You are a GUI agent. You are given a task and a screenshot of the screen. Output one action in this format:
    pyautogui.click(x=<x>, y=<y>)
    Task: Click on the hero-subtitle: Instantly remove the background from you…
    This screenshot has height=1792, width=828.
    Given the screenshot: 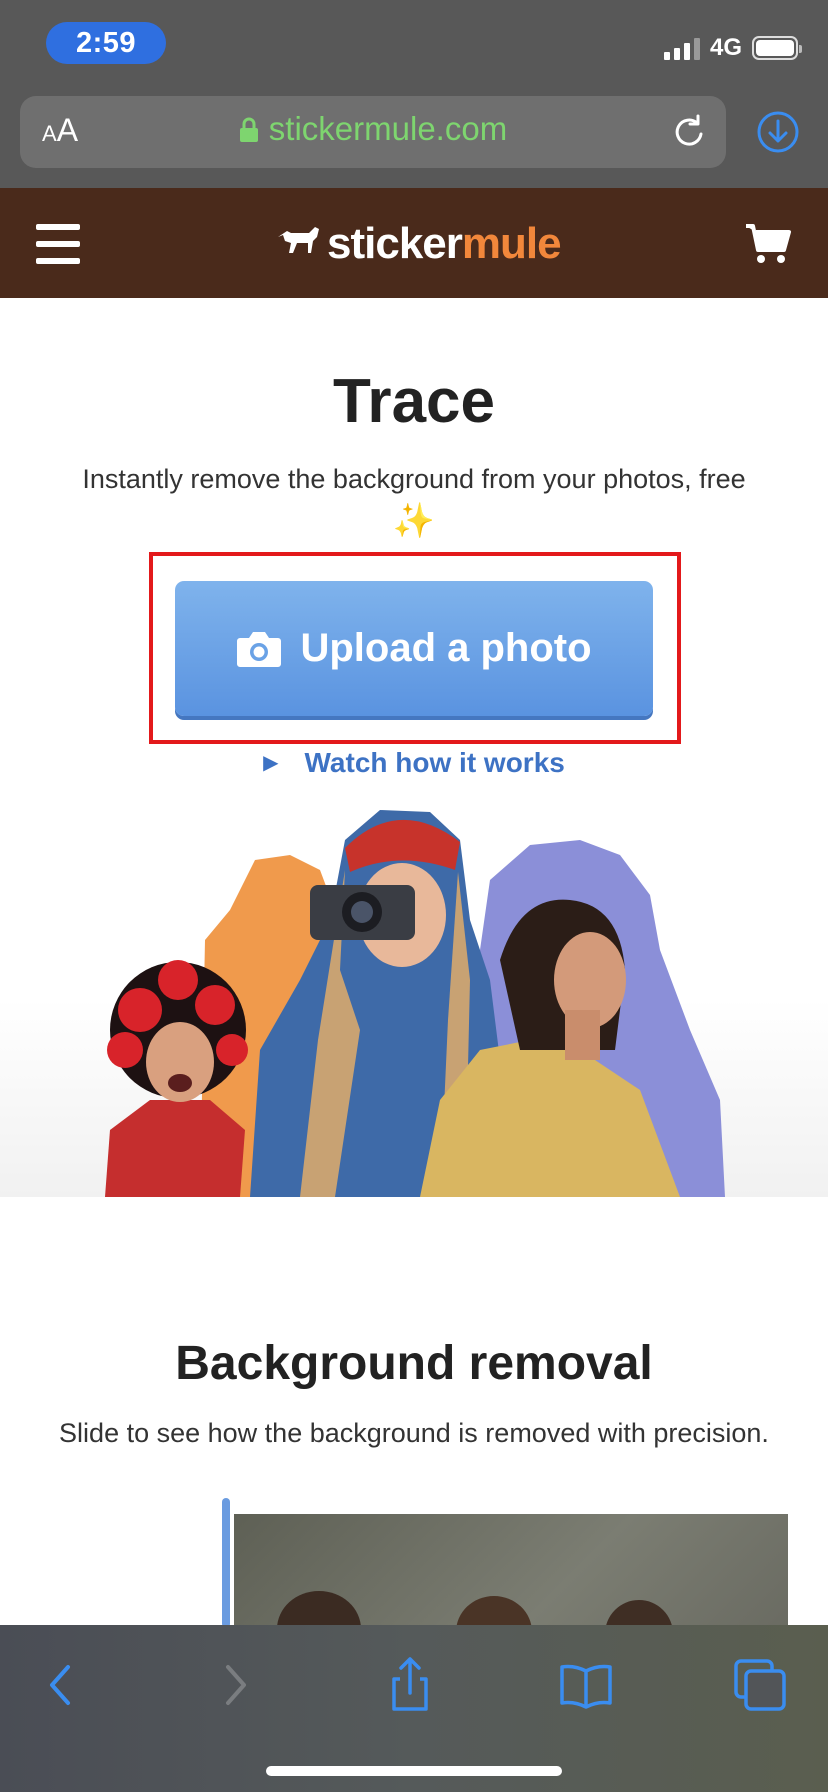 What is the action you would take?
    pyautogui.click(x=414, y=502)
    